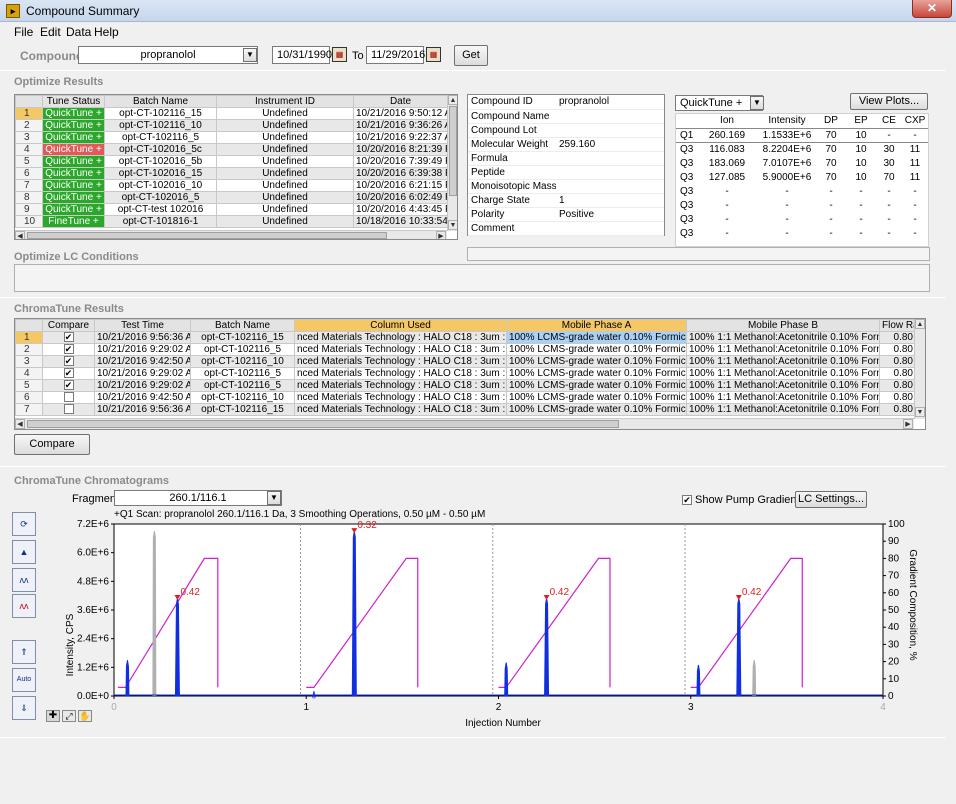 The image size is (956, 804). Describe the element at coordinates (29, 349) in the screenshot. I see `row-number: 2` at that location.